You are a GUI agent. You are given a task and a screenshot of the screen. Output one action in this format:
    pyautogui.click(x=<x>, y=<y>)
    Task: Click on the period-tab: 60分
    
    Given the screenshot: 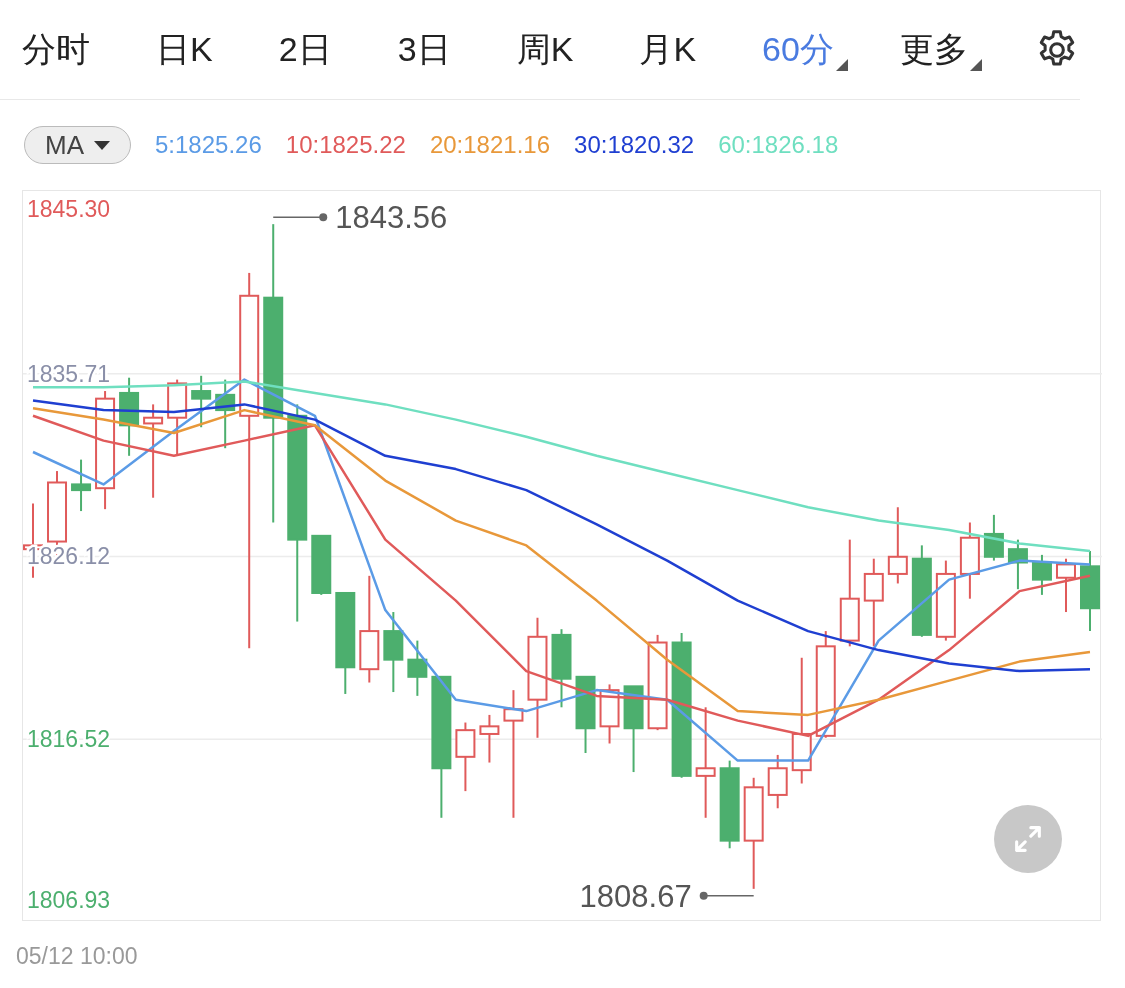 What is the action you would take?
    pyautogui.click(x=805, y=49)
    